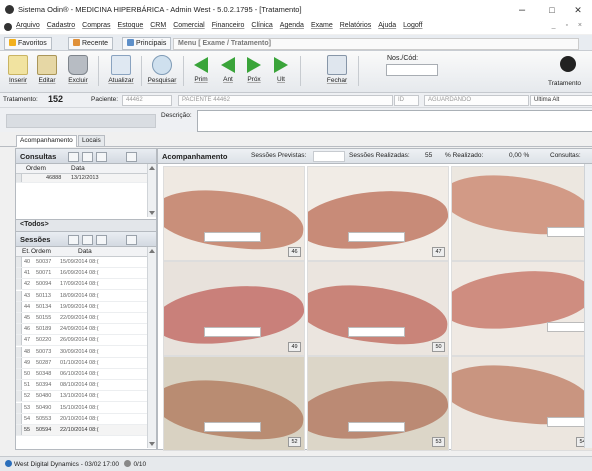 The width and height of the screenshot is (592, 471). Describe the element at coordinates (38, 156) in the screenshot. I see `consultas-title: Consultas` at that location.